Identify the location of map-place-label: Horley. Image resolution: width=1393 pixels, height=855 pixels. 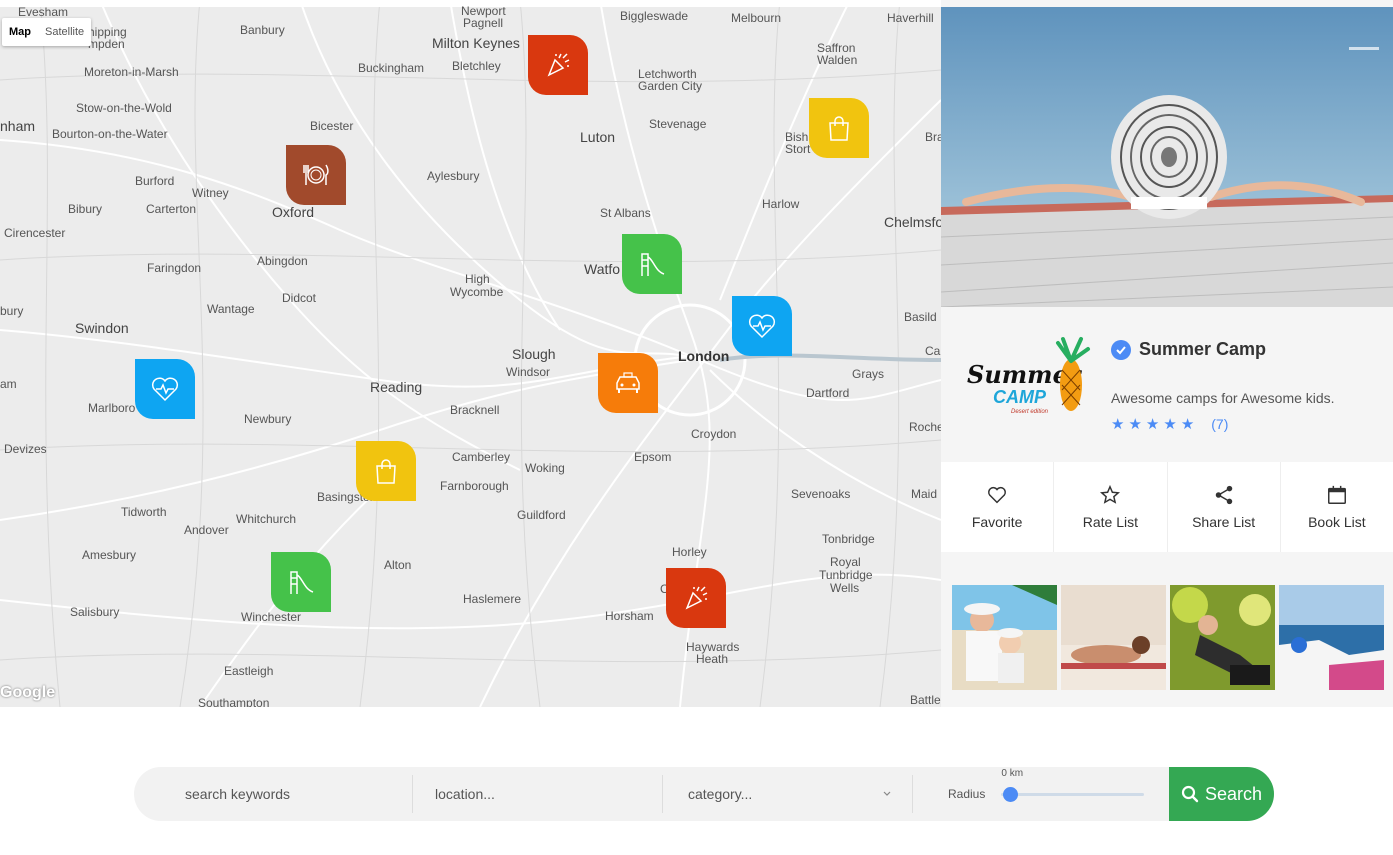
(689, 552).